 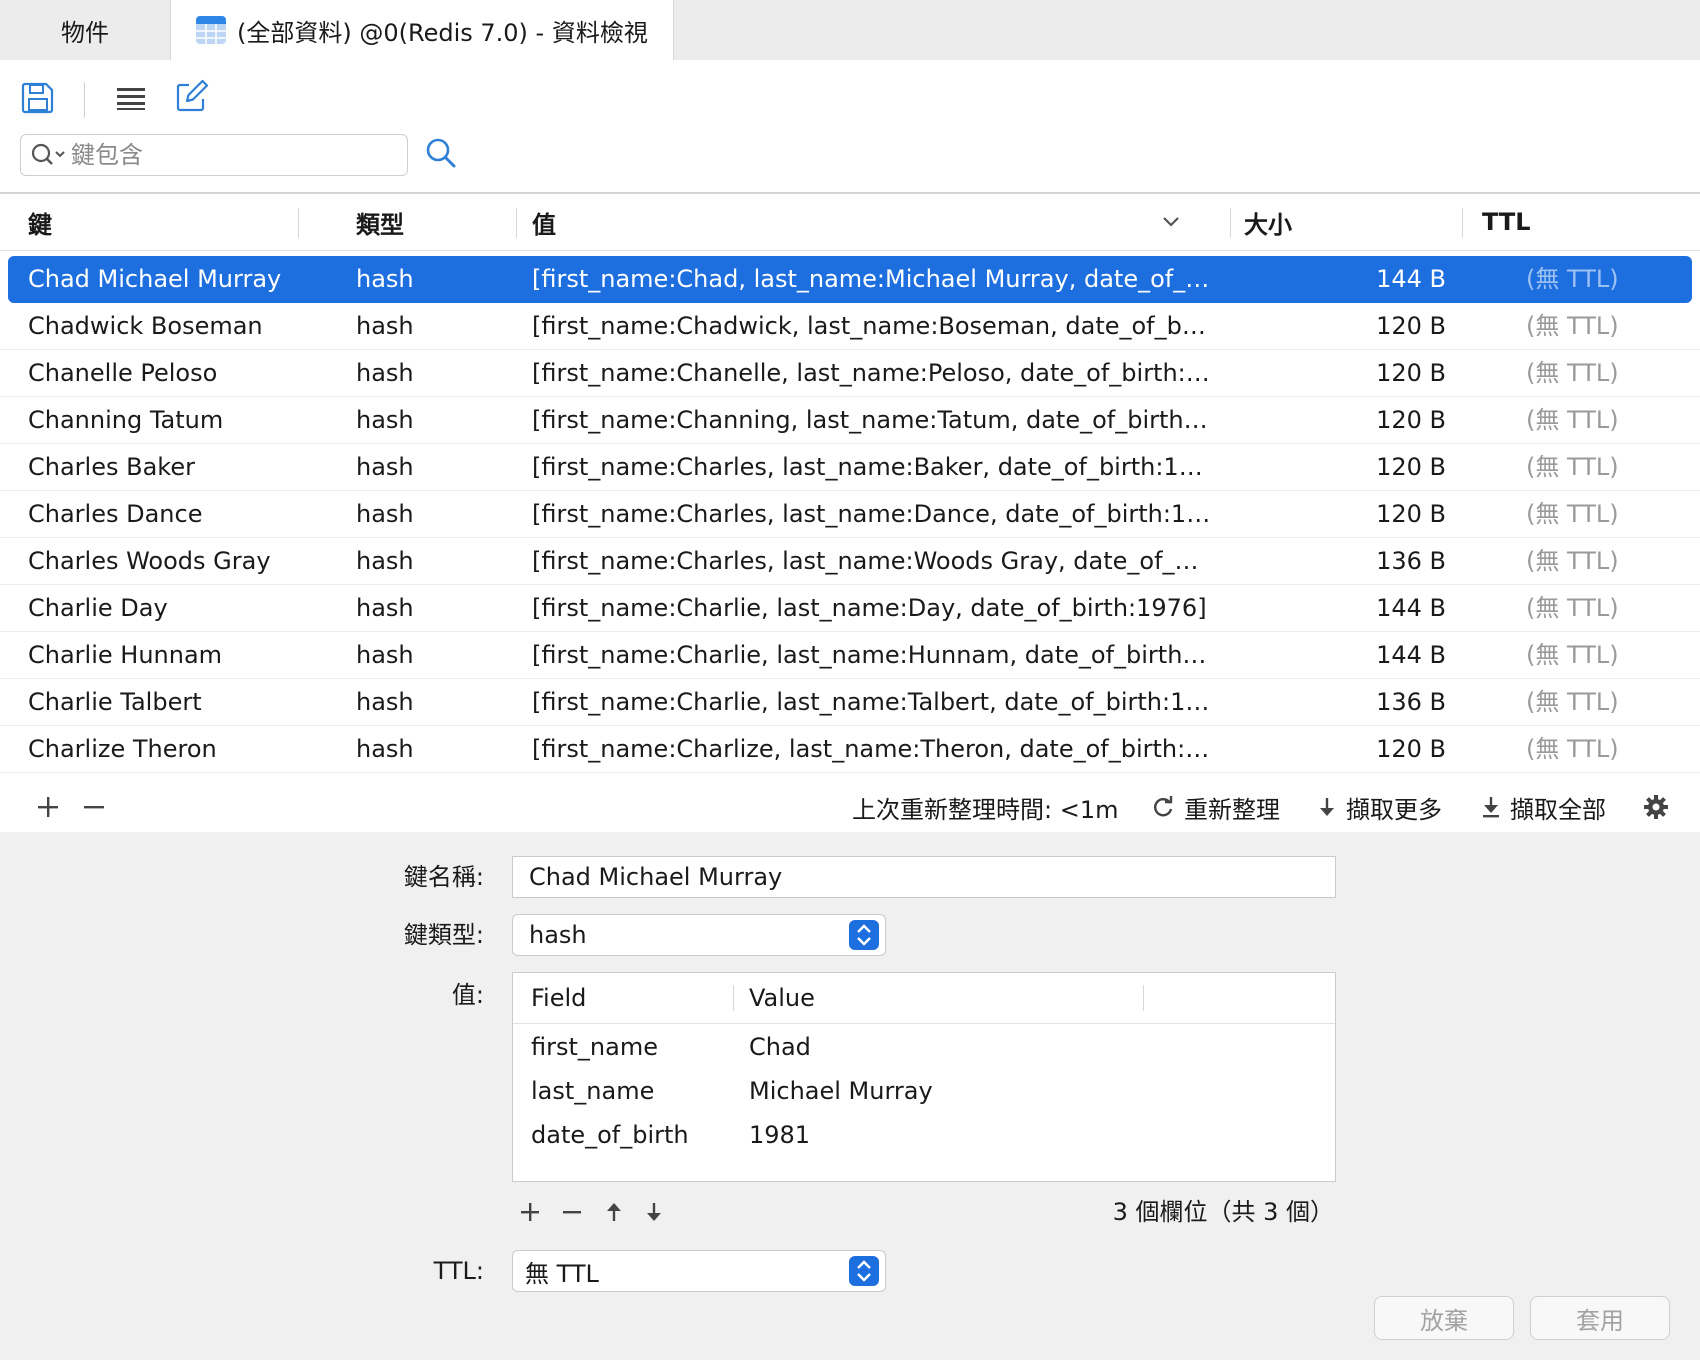 What do you see at coordinates (1656, 807) in the screenshot?
I see `settings-button` at bounding box center [1656, 807].